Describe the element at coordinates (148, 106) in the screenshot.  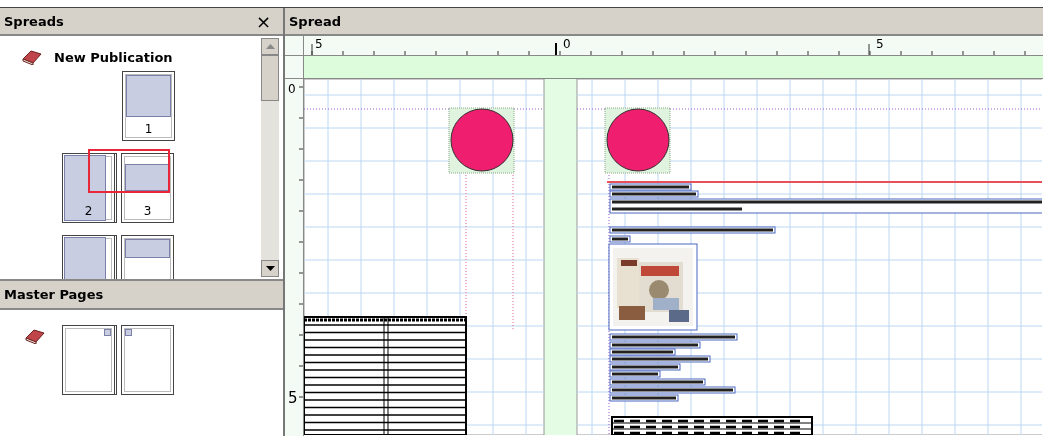
I see `page-thumbnail: 1` at that location.